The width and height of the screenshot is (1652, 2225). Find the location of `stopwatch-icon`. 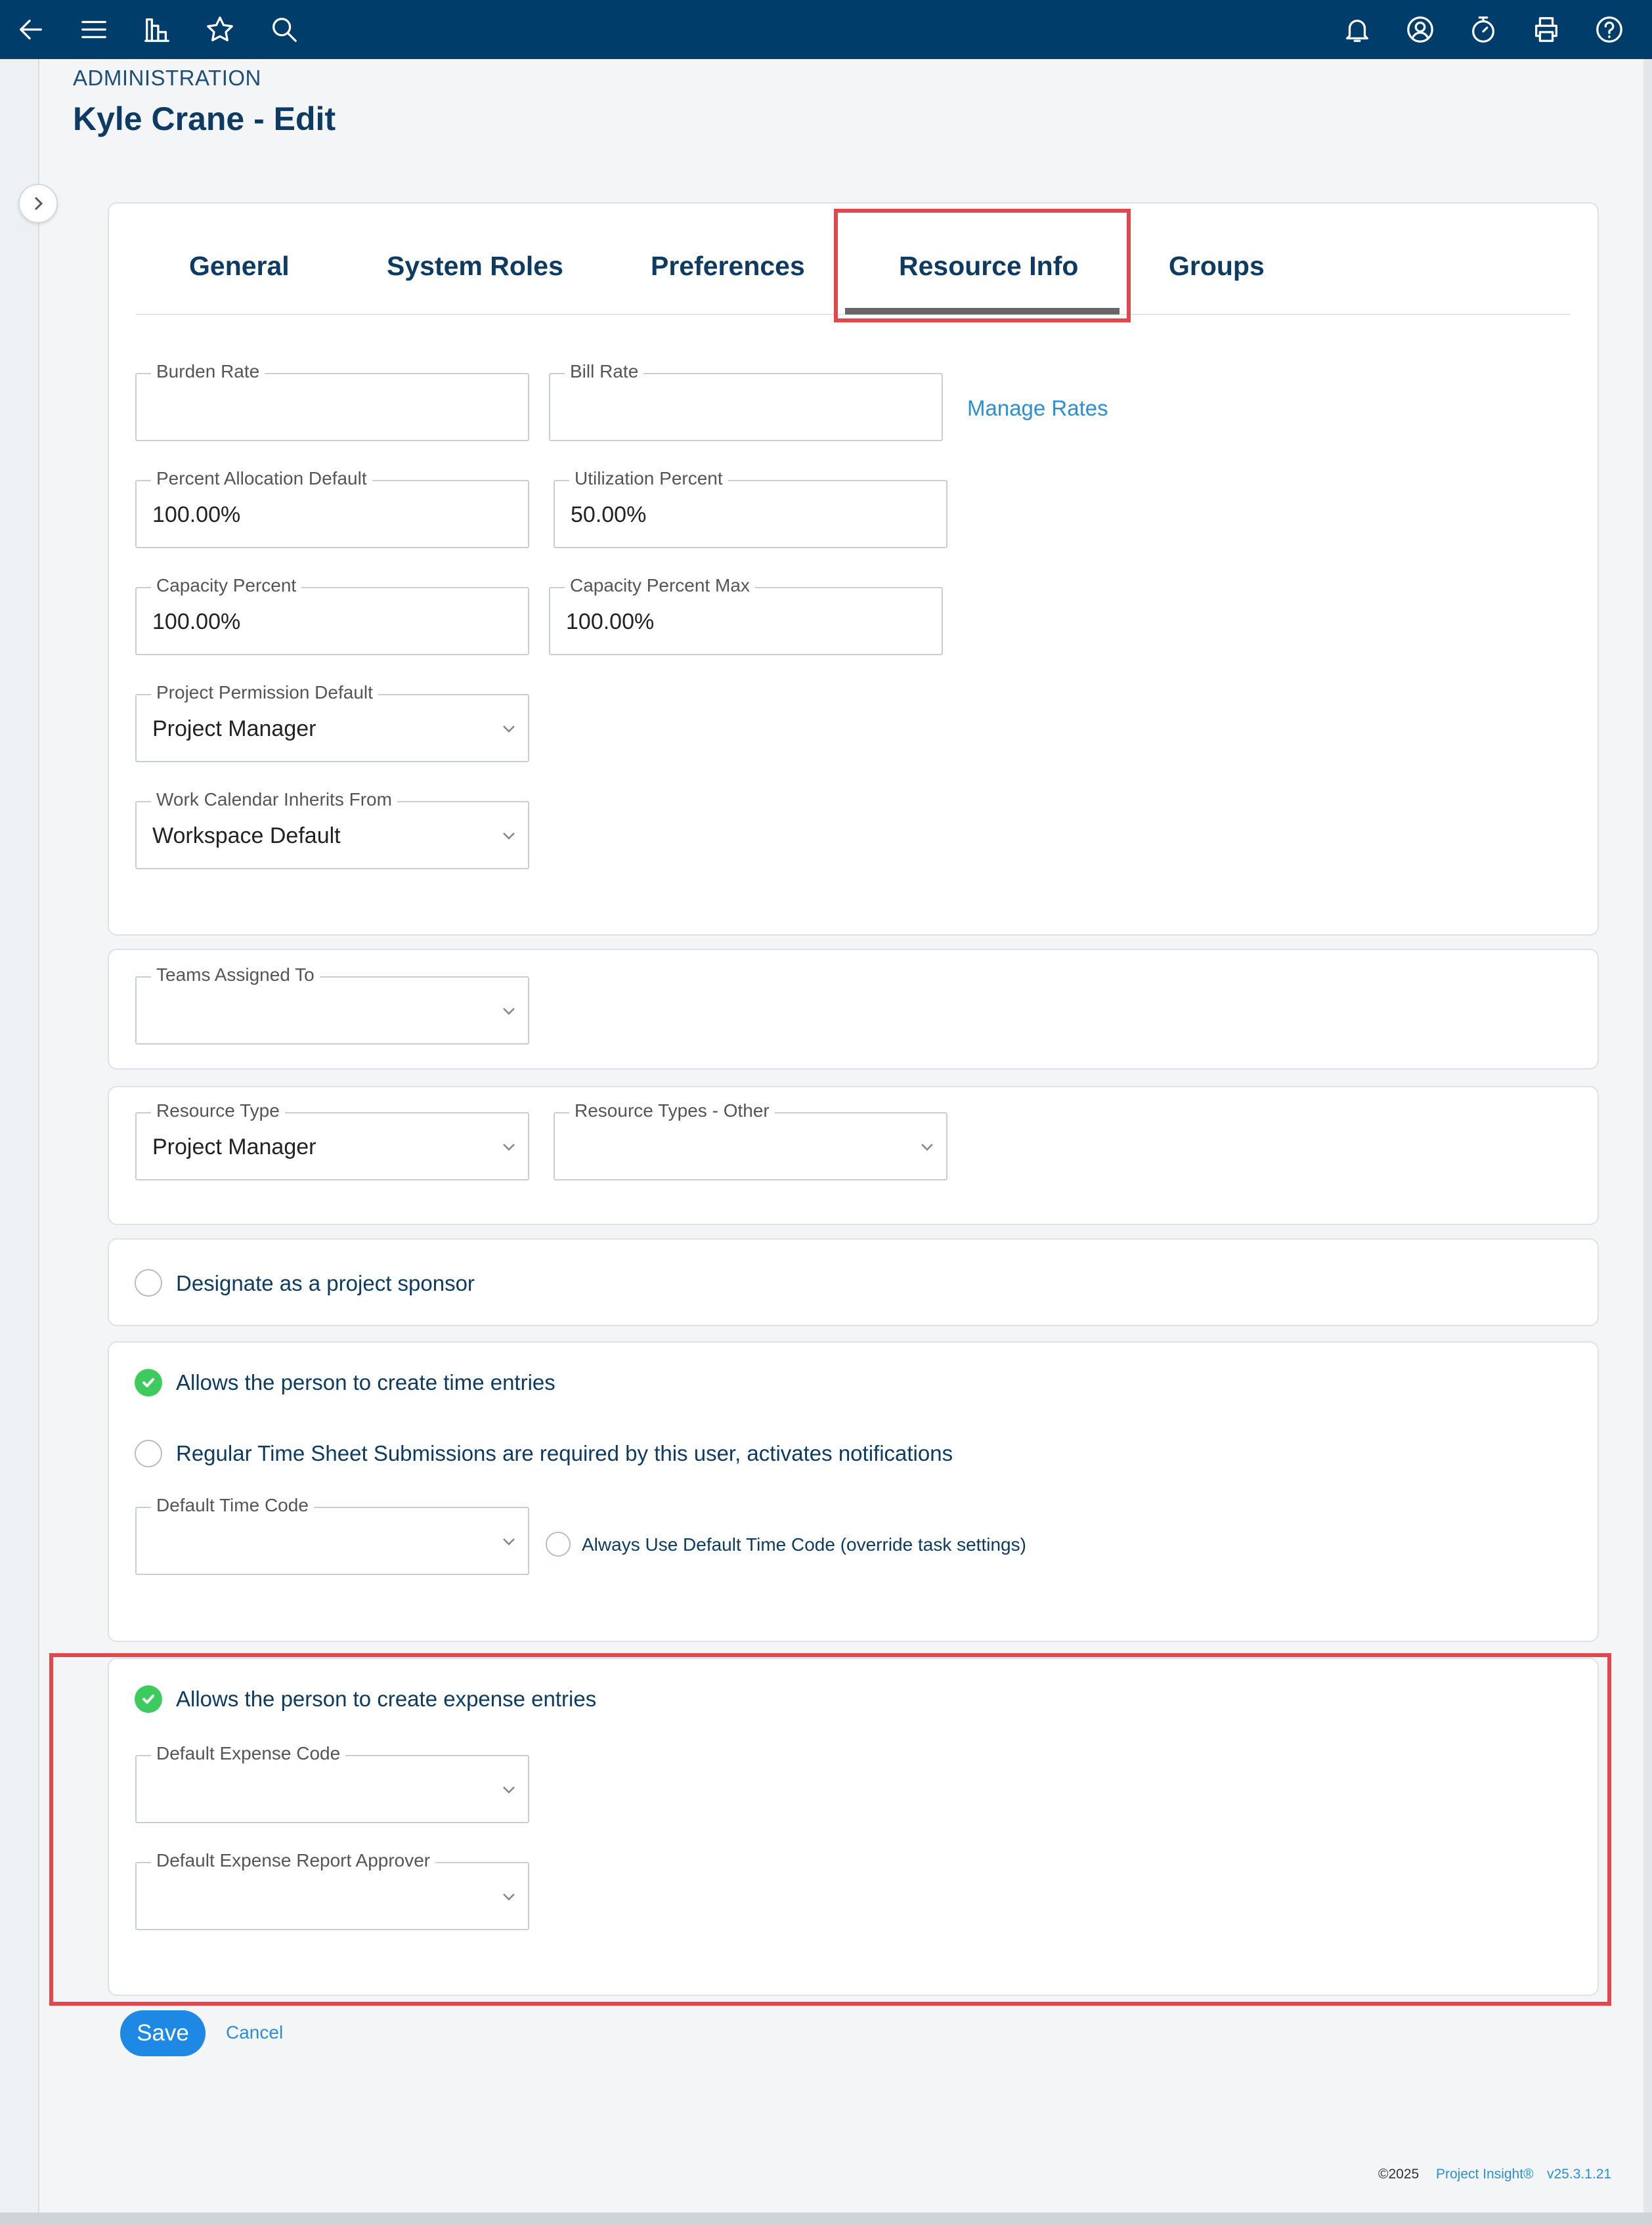

stopwatch-icon is located at coordinates (1484, 30).